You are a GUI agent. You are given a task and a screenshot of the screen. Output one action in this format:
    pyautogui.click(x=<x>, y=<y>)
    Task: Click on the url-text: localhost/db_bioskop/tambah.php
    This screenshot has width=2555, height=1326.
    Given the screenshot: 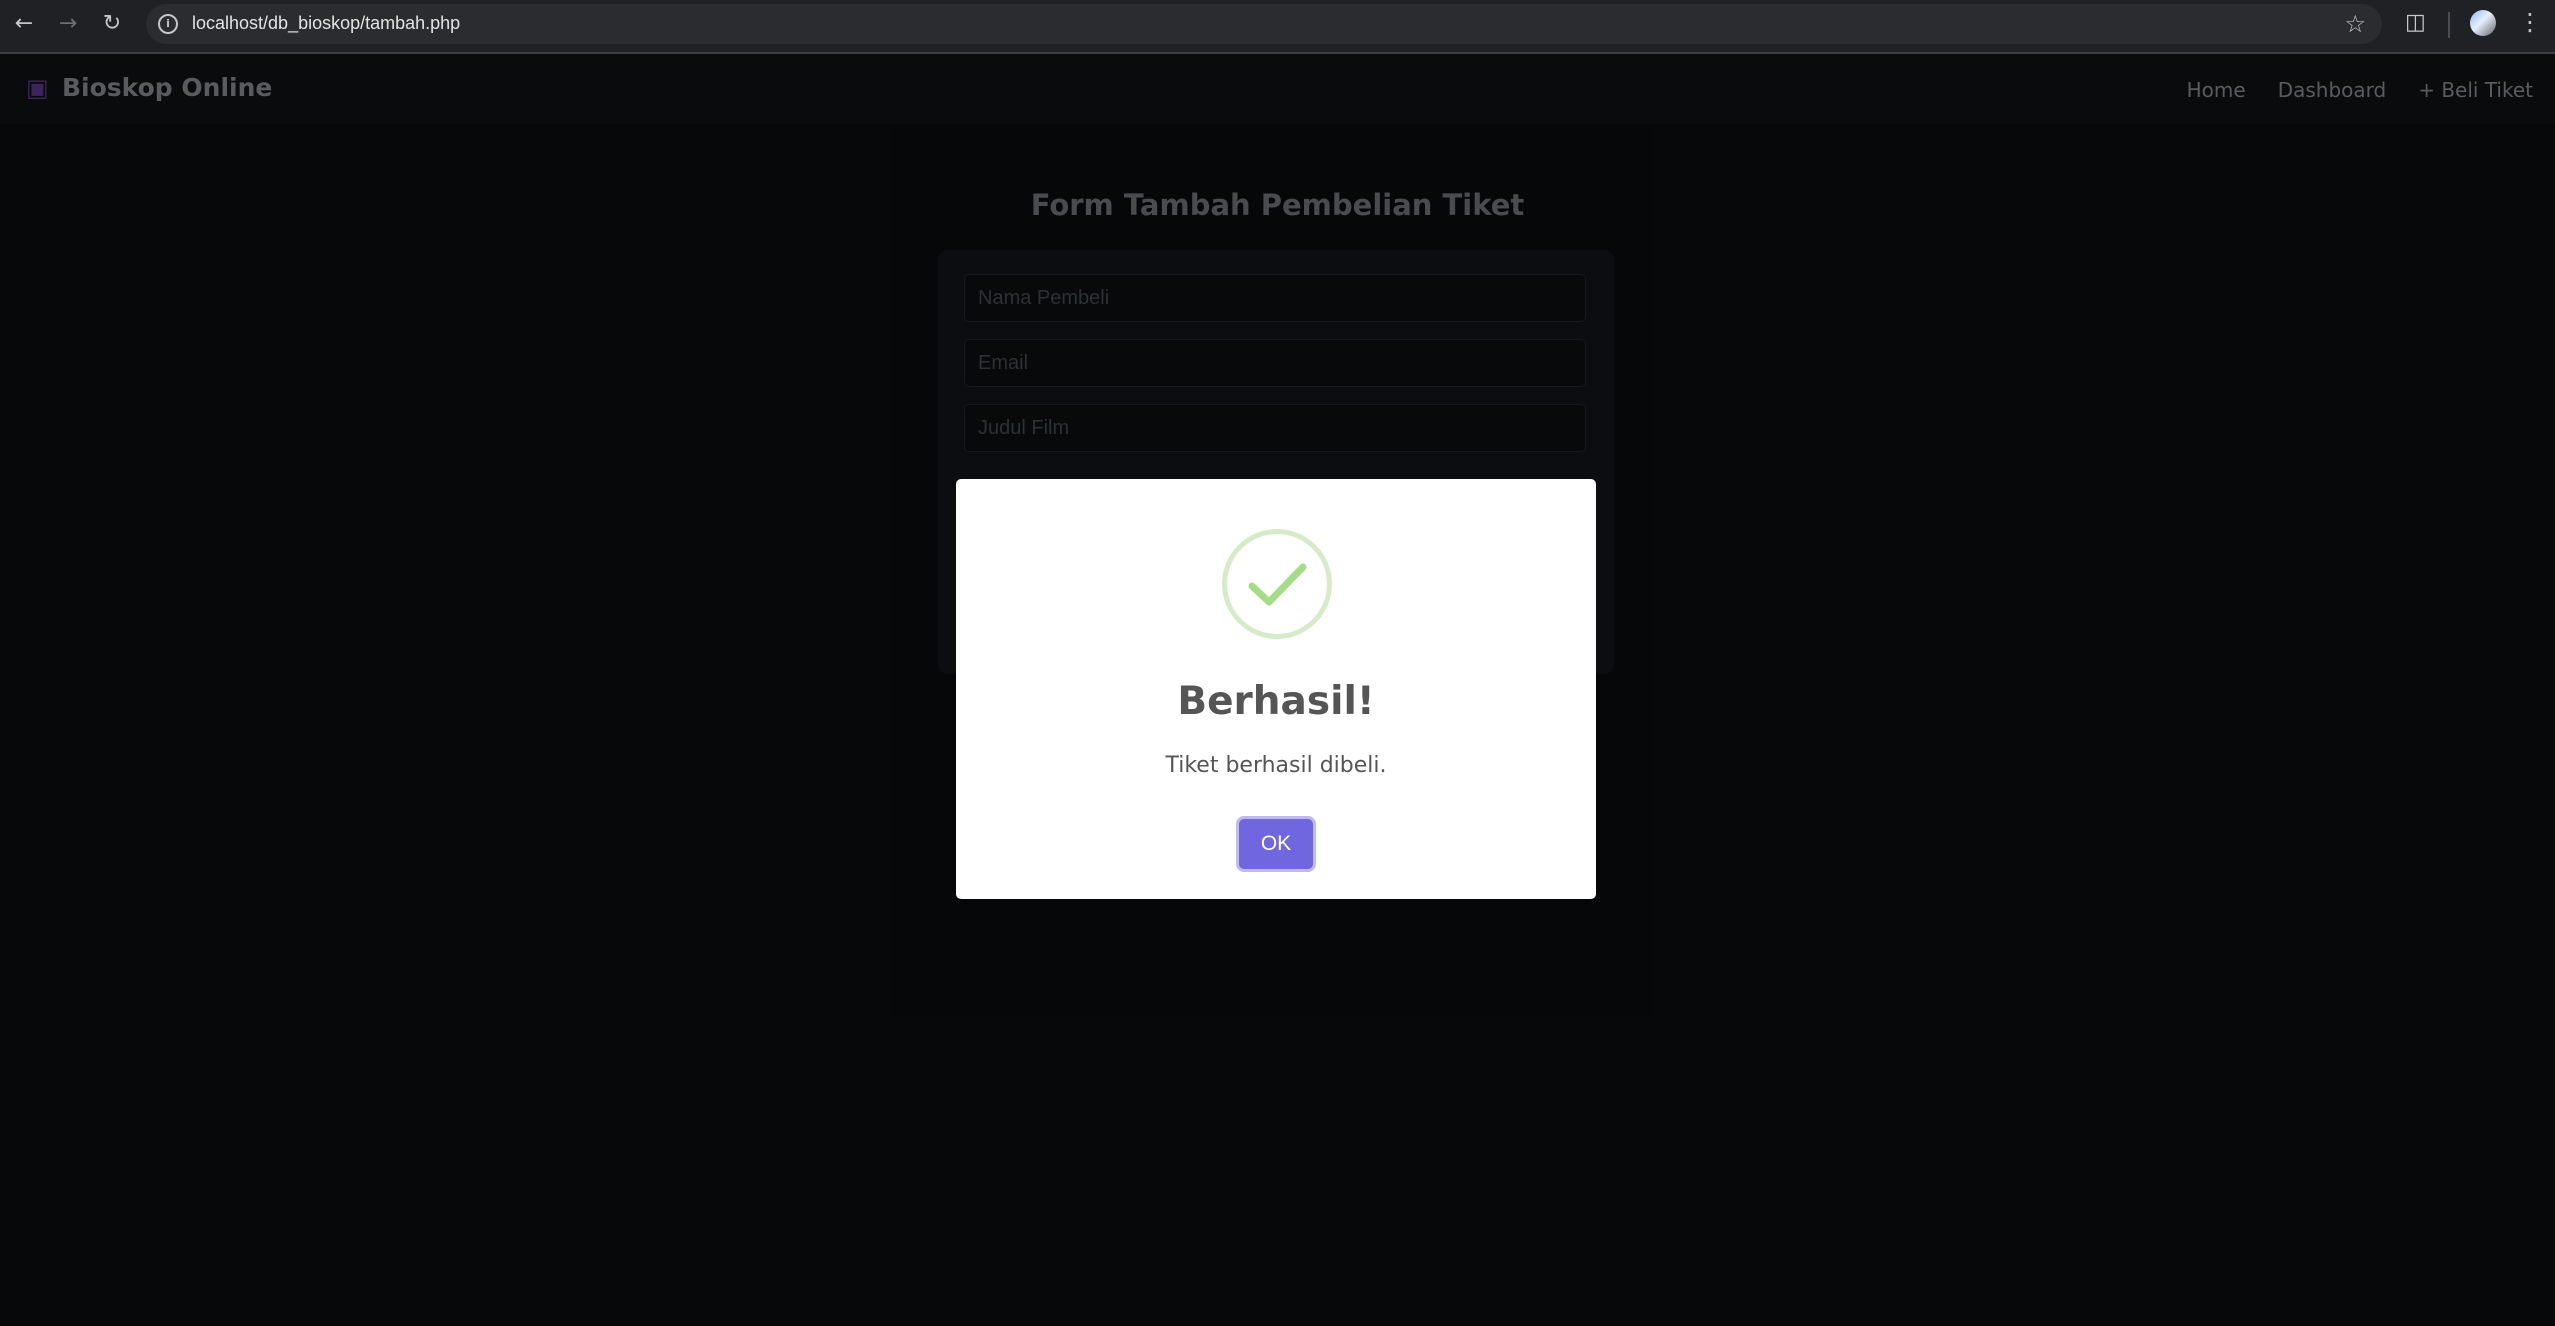 What is the action you would take?
    pyautogui.click(x=326, y=23)
    